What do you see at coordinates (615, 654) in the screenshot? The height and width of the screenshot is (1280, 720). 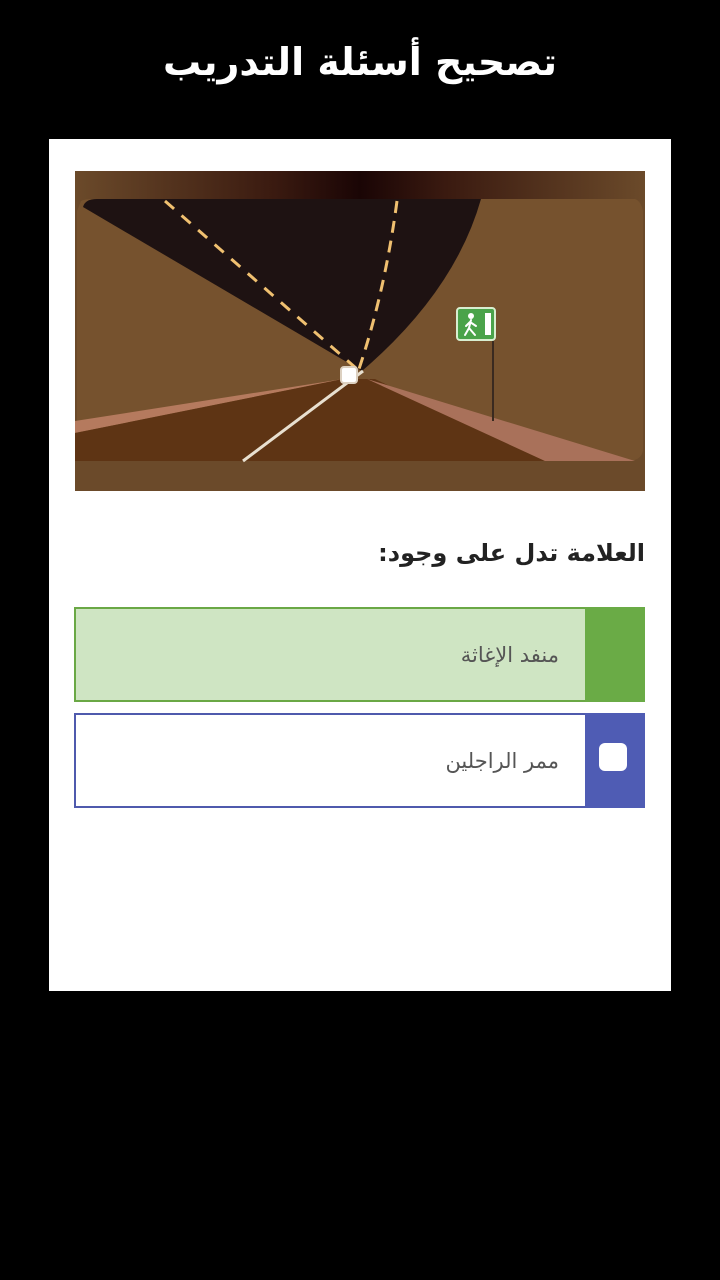 I see `correct-indicator` at bounding box center [615, 654].